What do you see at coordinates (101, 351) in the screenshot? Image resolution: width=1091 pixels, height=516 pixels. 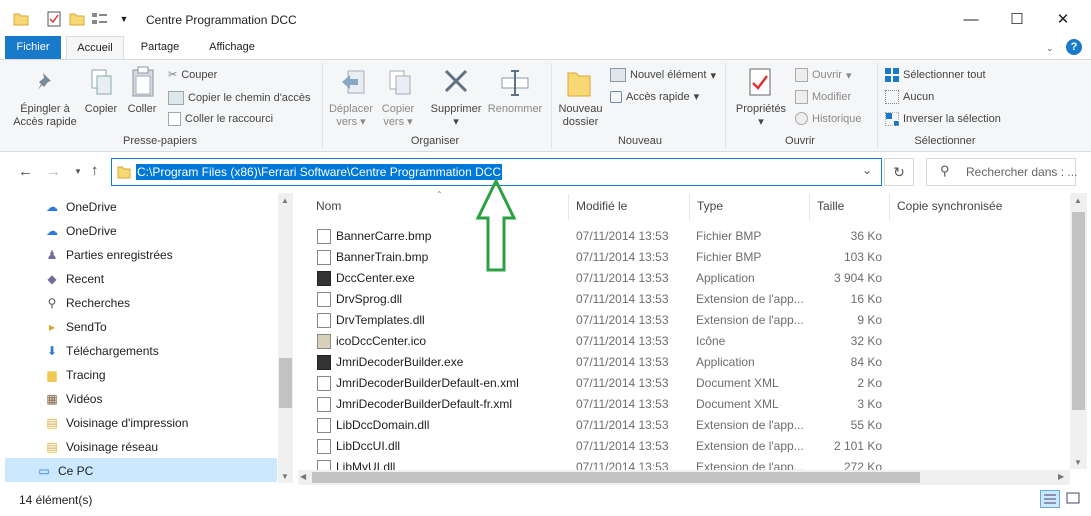 I see `nav-item-t-l-chargements: ⬇ Téléchargements` at bounding box center [101, 351].